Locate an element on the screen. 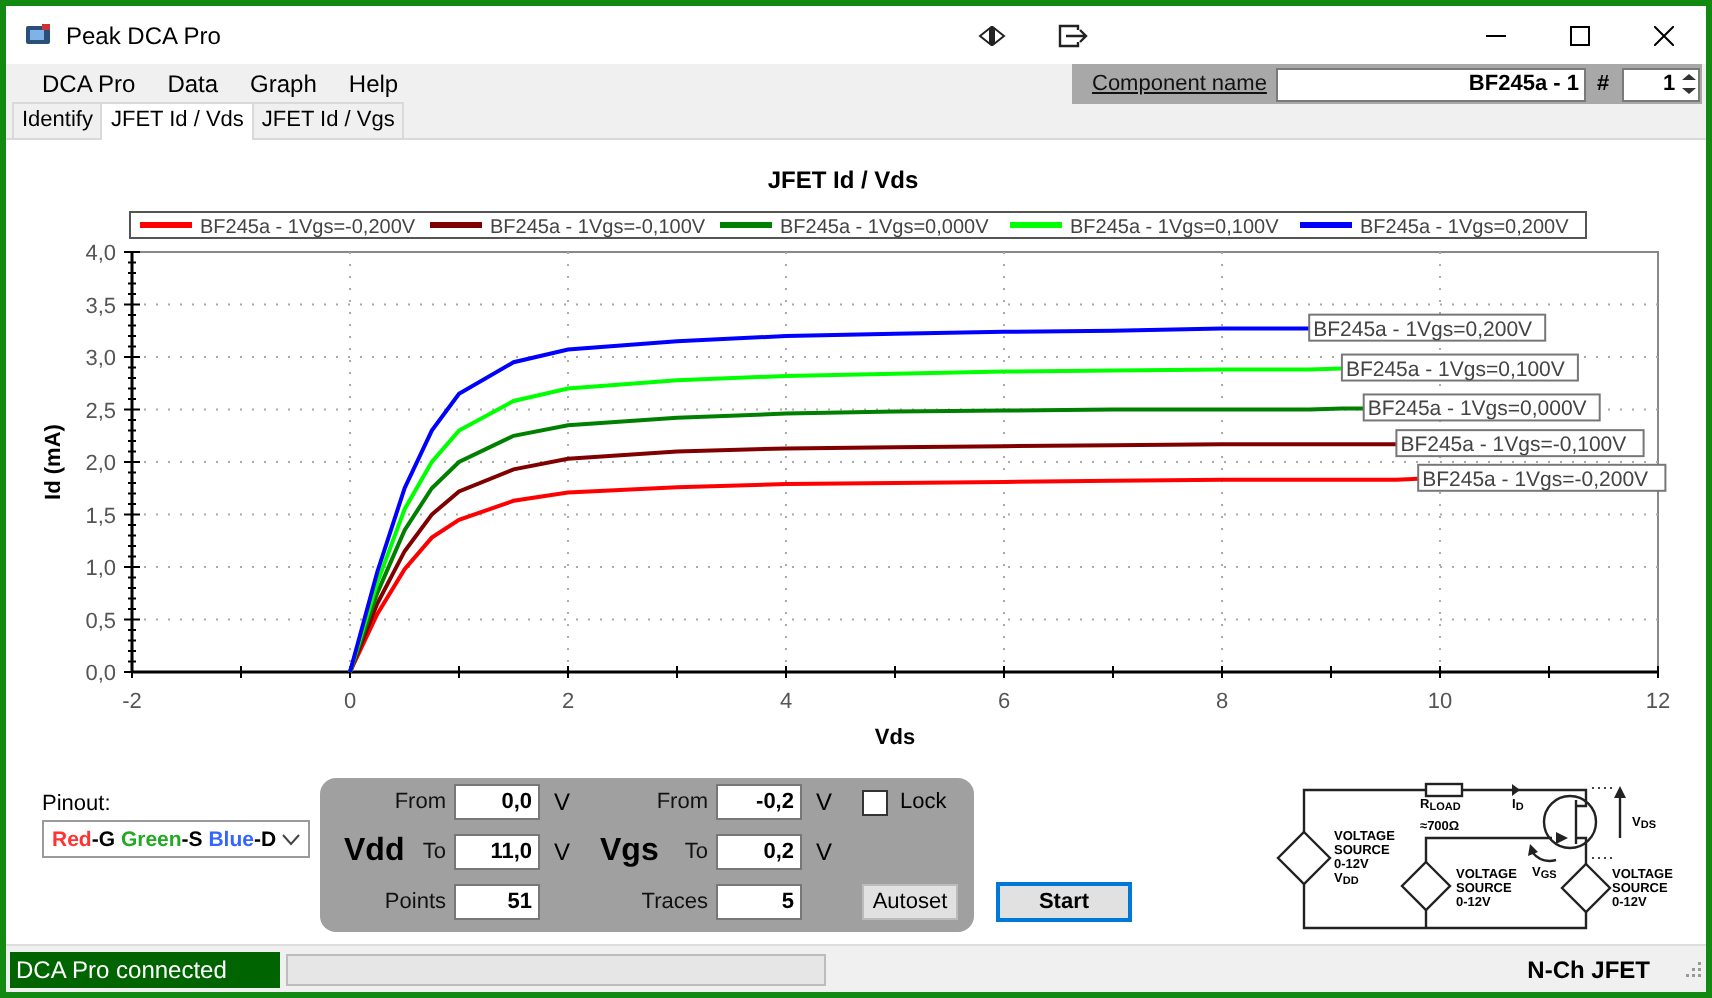  annotation: BF245a - 1Vgs=-0,200V is located at coordinates (1535, 479).